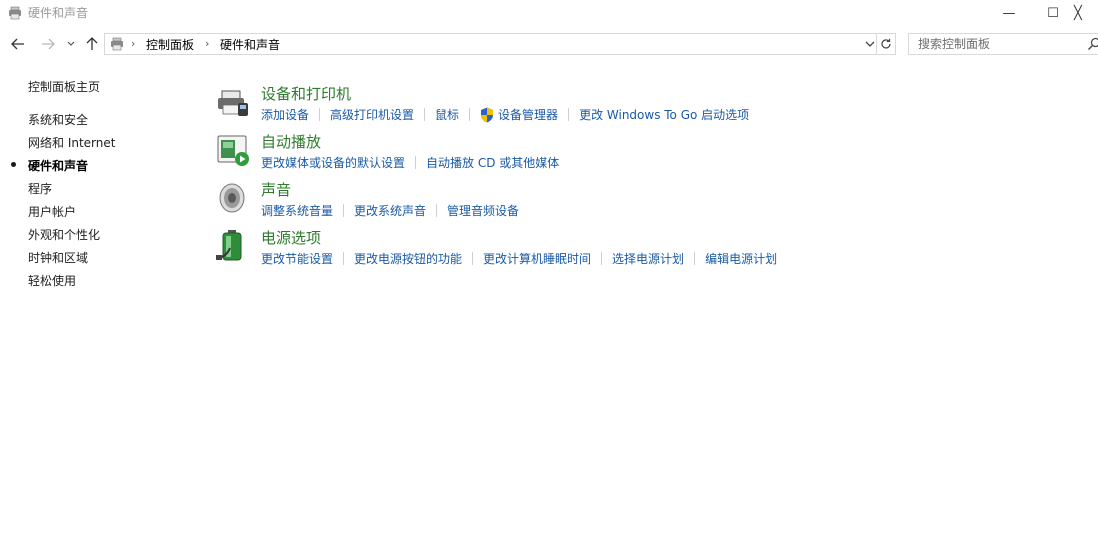  I want to click on refresh-icon, so click(886, 43).